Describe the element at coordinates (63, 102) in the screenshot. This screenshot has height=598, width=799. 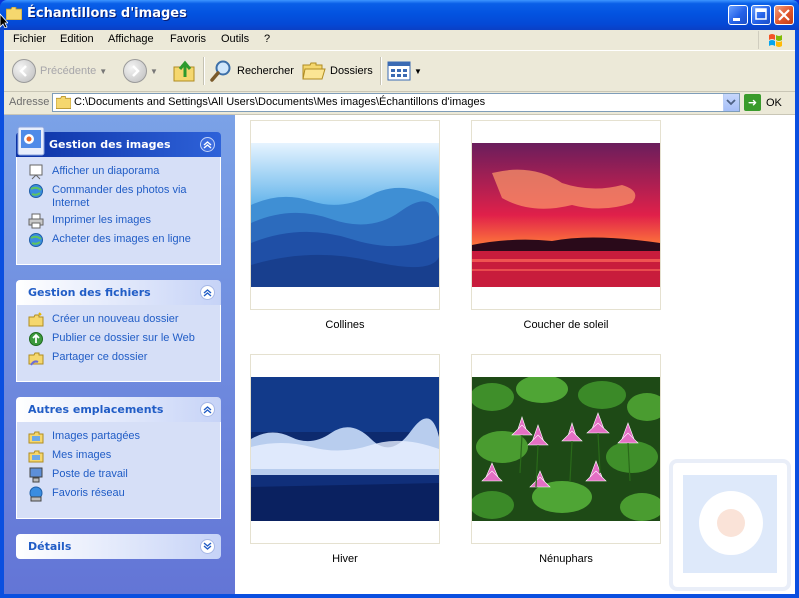
I see `folder-icon` at that location.